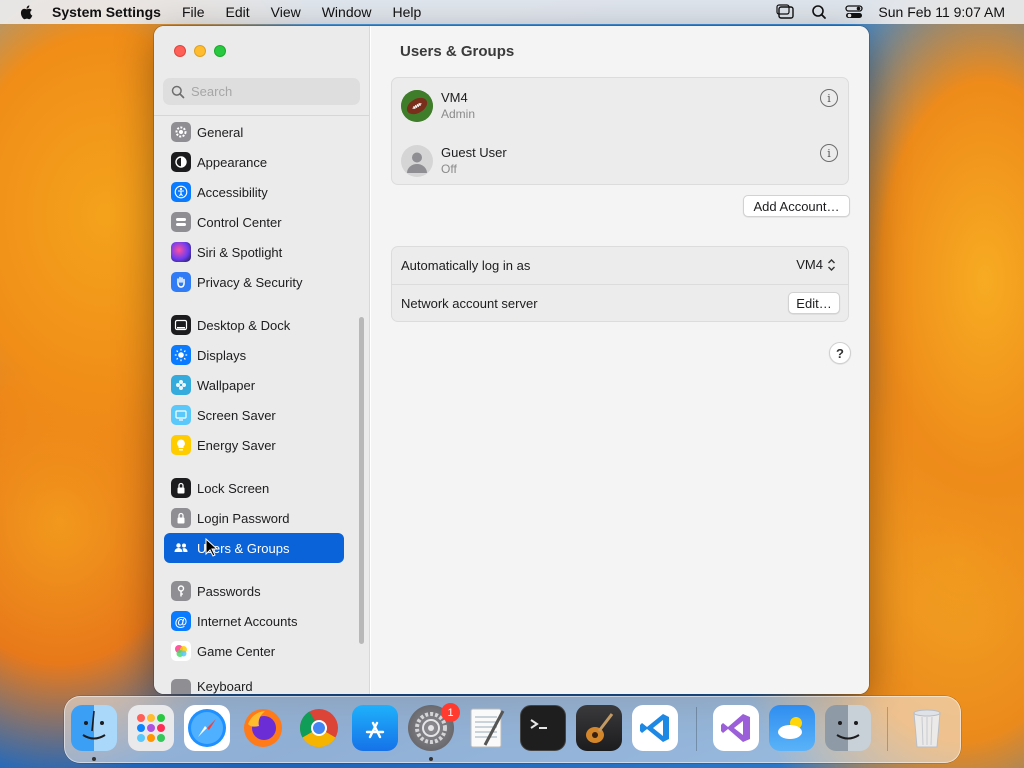 This screenshot has height=768, width=1024. What do you see at coordinates (254, 684) in the screenshot?
I see `sidebar-item-keyboard: Keyboard` at bounding box center [254, 684].